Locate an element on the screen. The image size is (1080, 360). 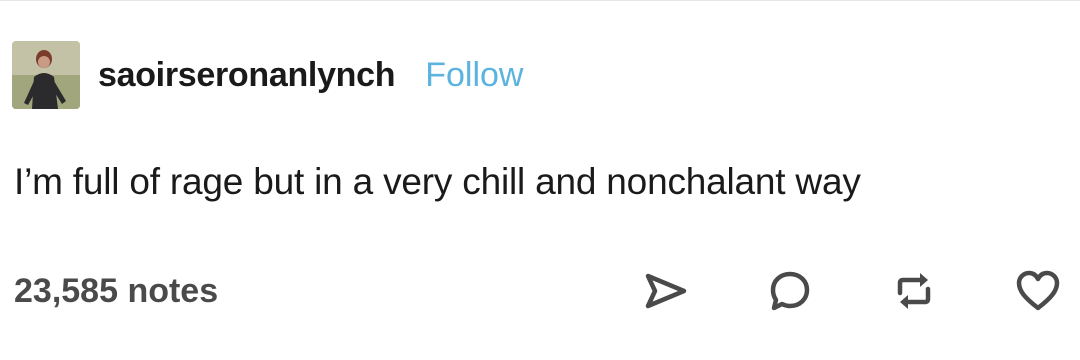
reply-button is located at coordinates (790, 291).